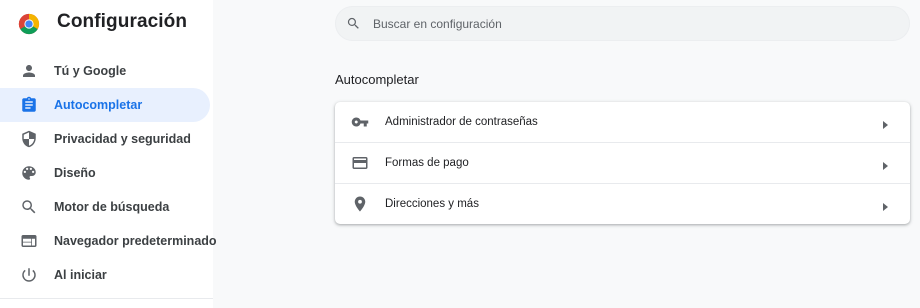  Describe the element at coordinates (80, 275) in the screenshot. I see `sidebar-item-label: Al iniciar` at that location.